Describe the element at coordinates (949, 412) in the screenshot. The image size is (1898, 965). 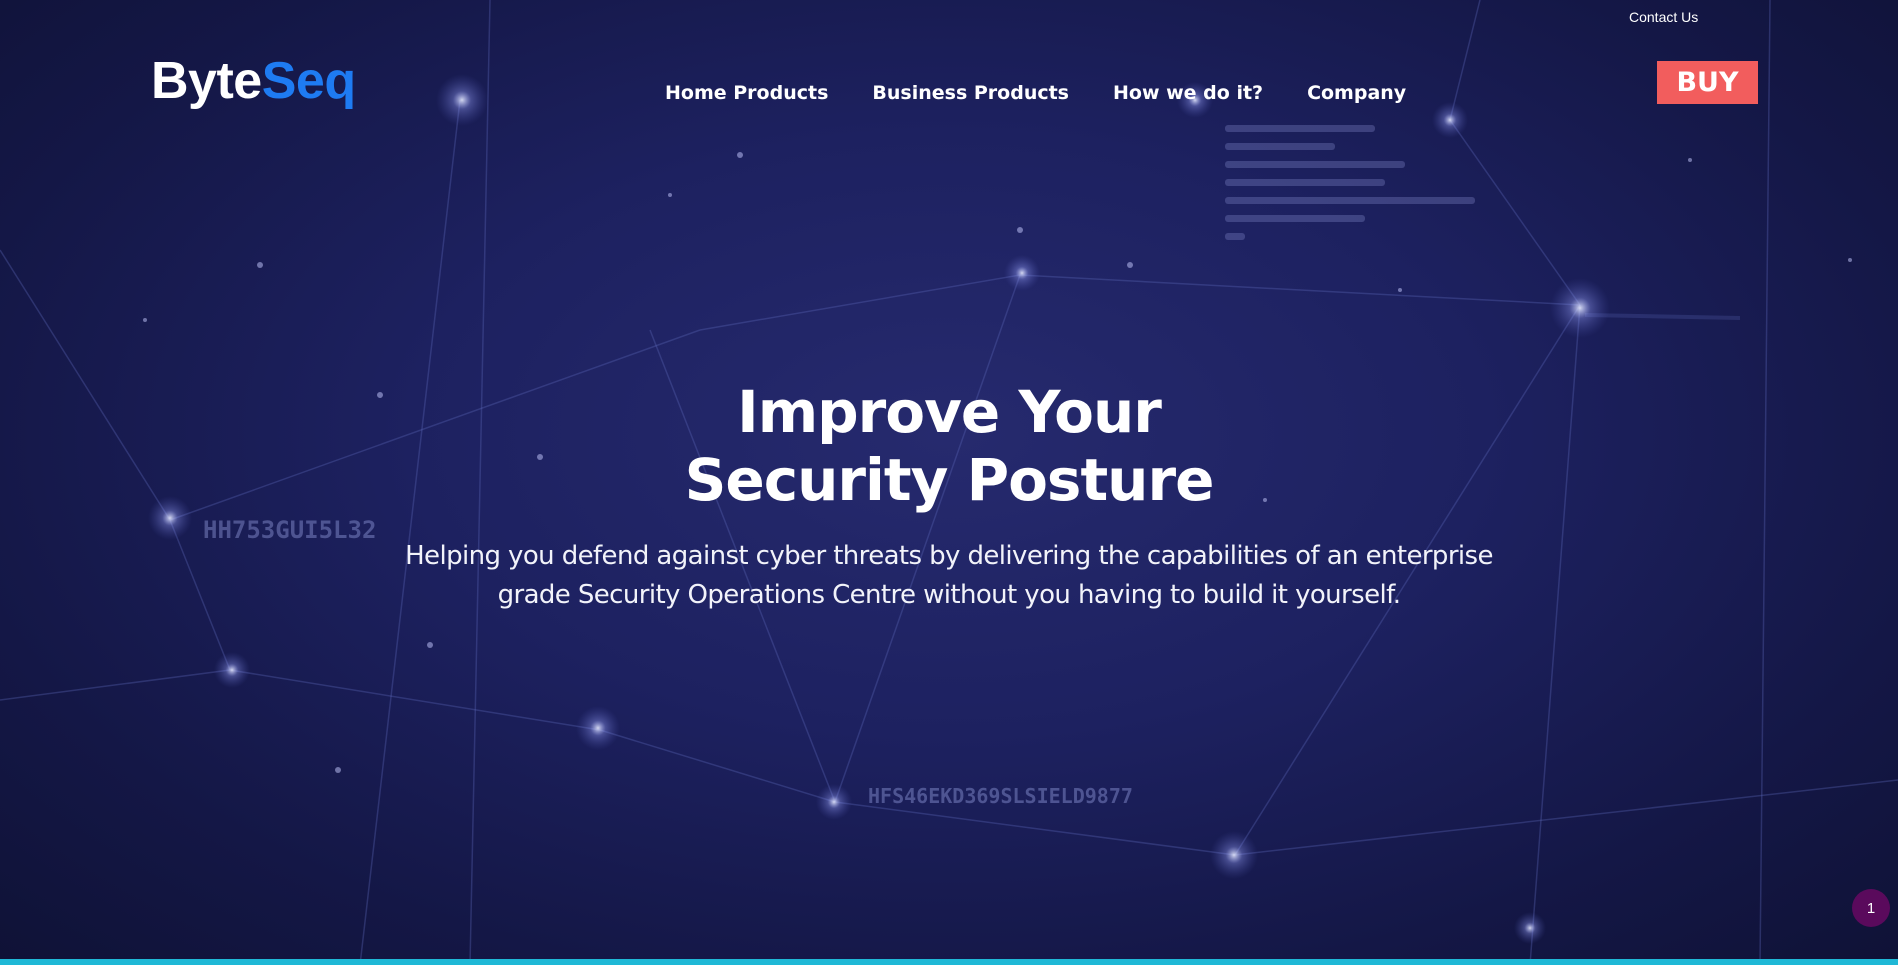
I see `headline-line-1: Improve Your` at that location.